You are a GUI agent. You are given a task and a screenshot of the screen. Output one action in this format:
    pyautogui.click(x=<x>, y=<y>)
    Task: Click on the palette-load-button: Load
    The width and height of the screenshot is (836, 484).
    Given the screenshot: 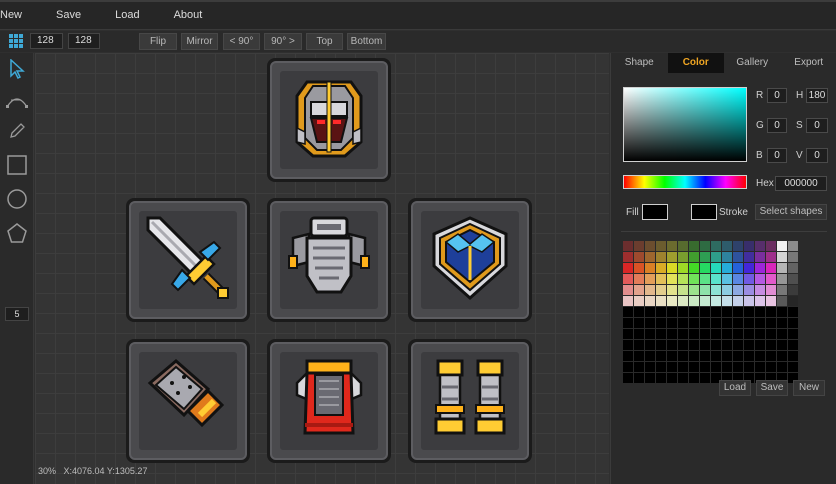 What is the action you would take?
    pyautogui.click(x=735, y=388)
    